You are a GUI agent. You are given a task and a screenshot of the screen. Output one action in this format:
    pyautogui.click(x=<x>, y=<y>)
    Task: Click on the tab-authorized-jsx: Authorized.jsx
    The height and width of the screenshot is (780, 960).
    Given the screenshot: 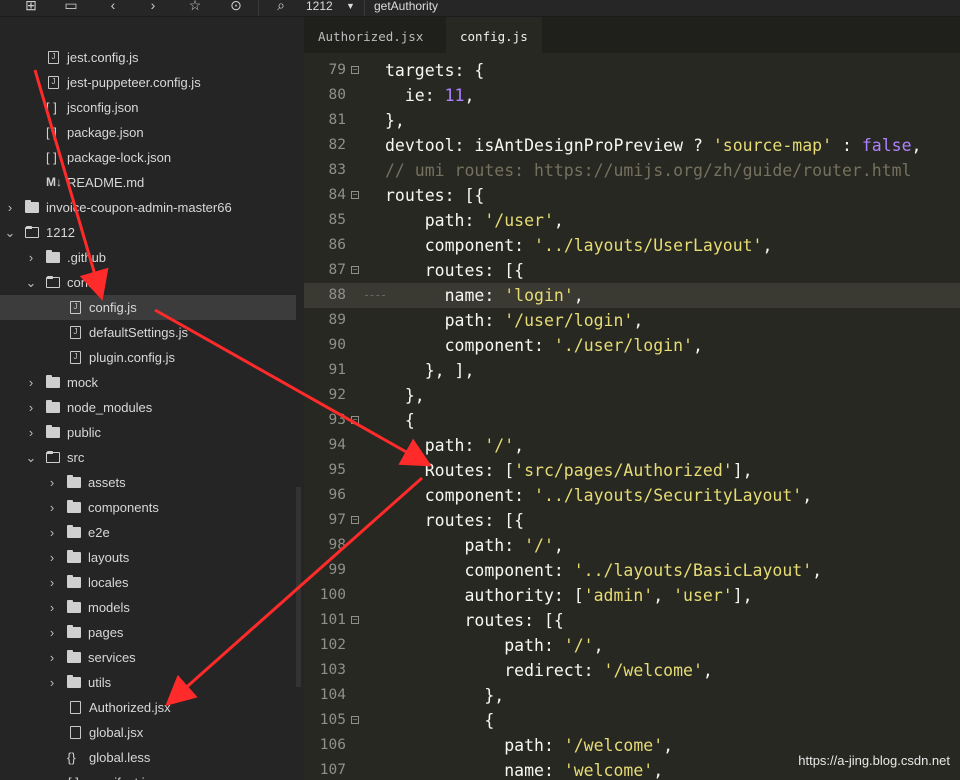 What is the action you would take?
    pyautogui.click(x=370, y=35)
    